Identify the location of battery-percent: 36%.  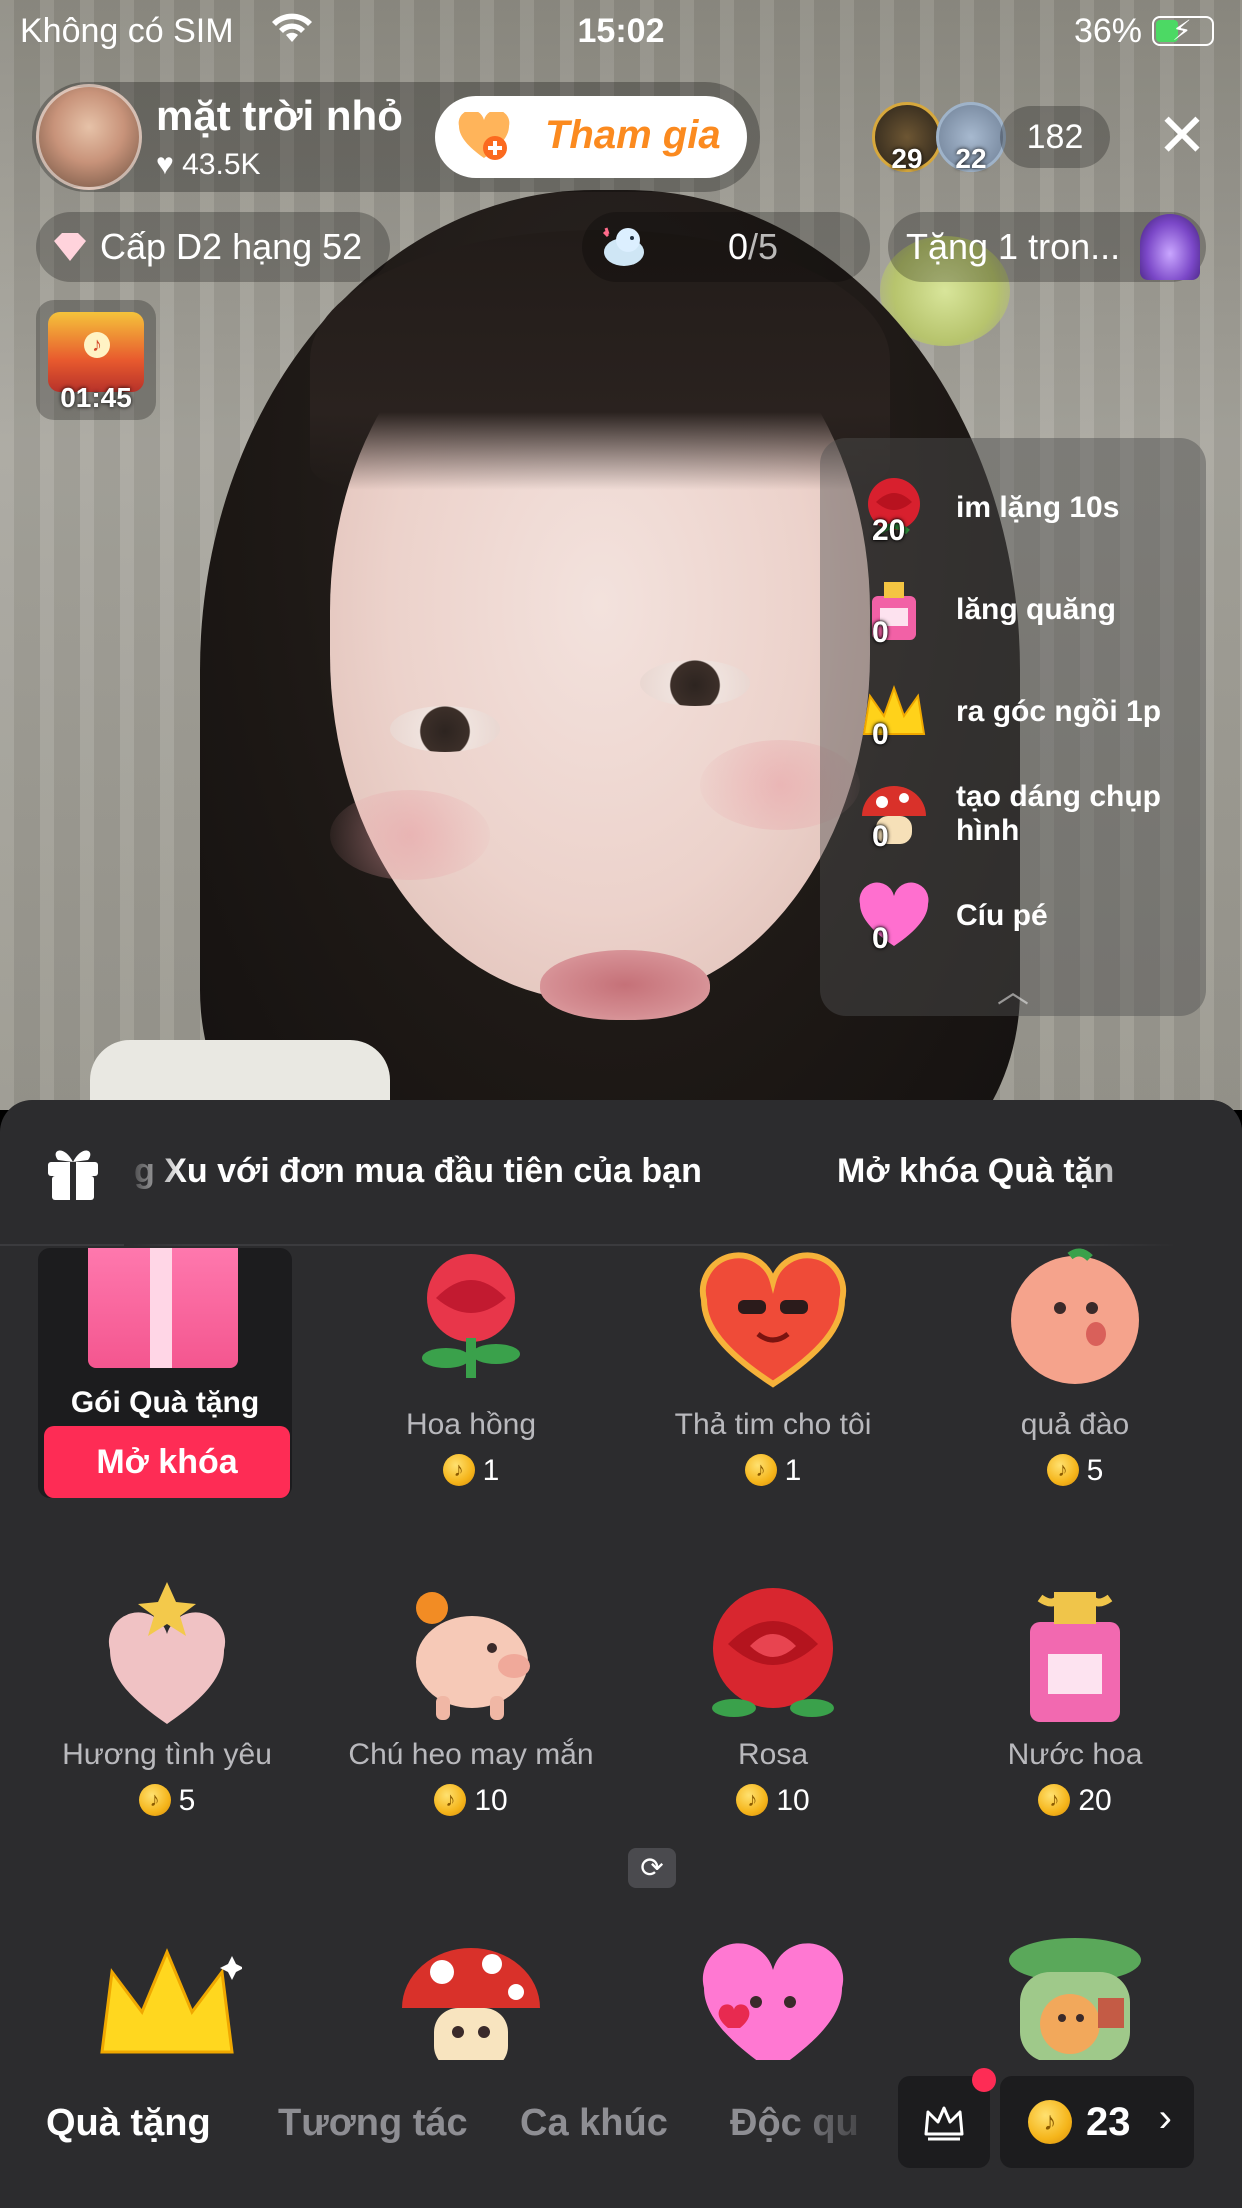
(1107, 31).